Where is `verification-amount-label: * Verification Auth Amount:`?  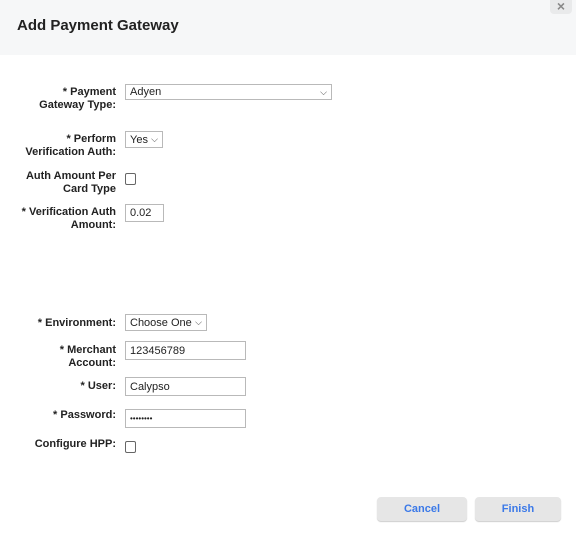 verification-amount-label: * Verification Auth Amount: is located at coordinates (68, 218).